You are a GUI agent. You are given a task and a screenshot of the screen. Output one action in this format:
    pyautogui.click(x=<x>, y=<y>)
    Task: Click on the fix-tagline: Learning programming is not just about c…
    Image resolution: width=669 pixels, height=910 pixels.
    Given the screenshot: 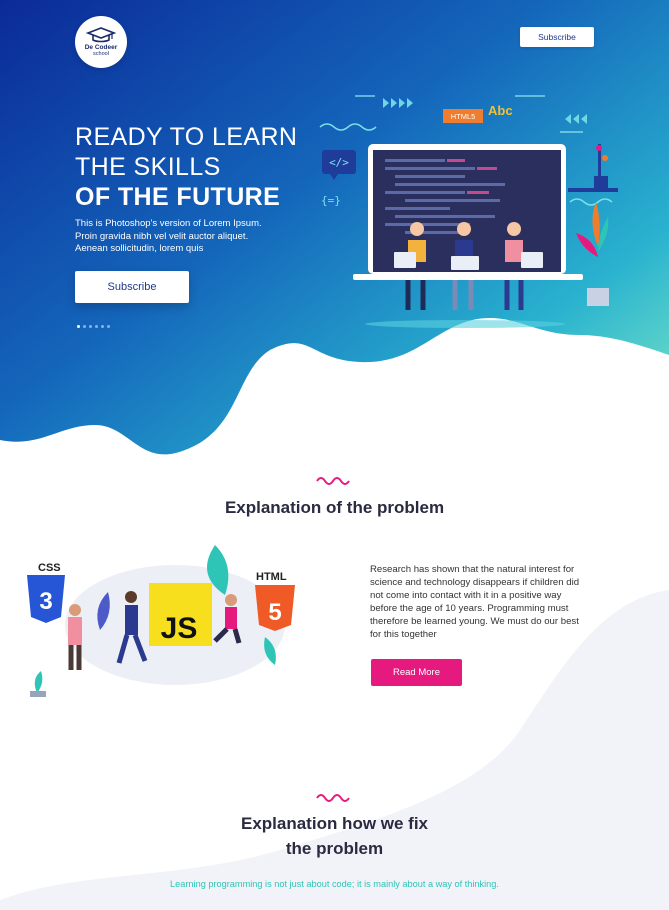 What is the action you would take?
    pyautogui.click(x=334, y=884)
    